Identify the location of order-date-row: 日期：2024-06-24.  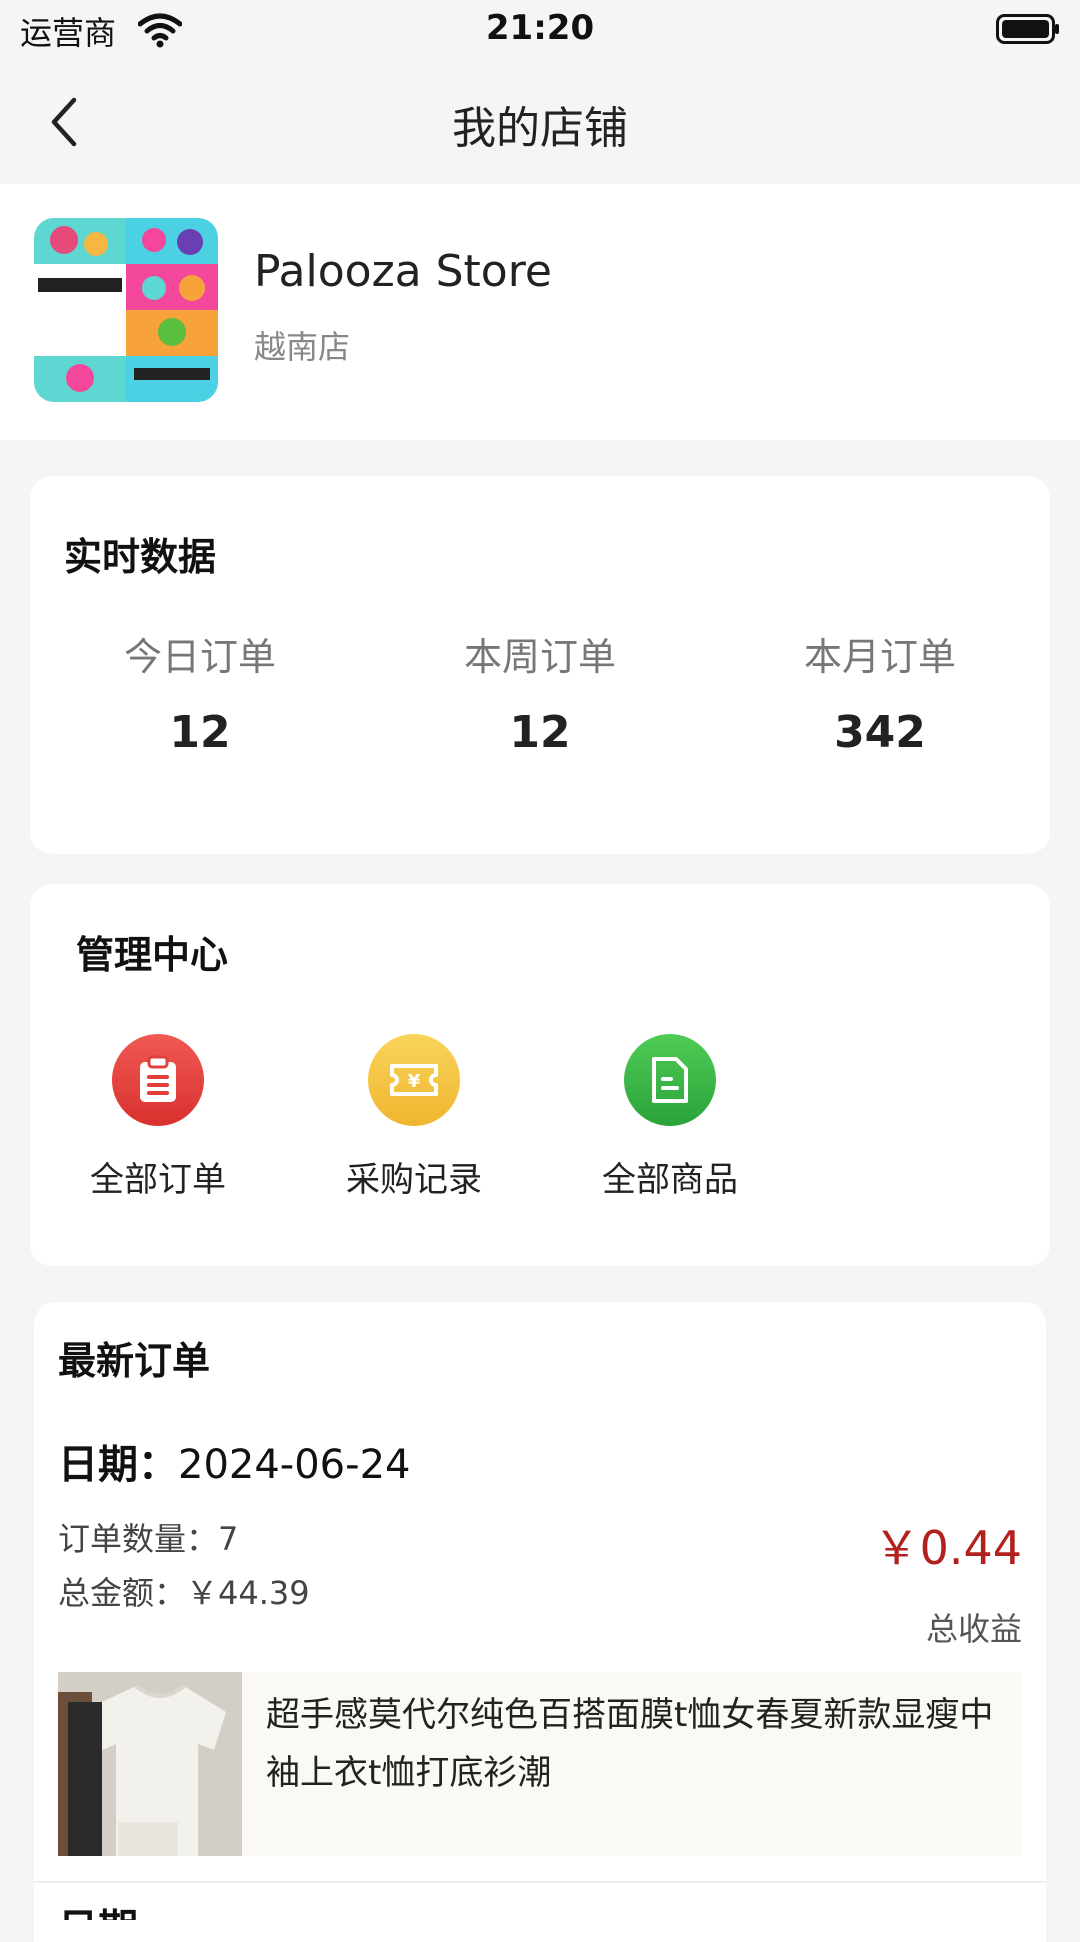
(234, 1461).